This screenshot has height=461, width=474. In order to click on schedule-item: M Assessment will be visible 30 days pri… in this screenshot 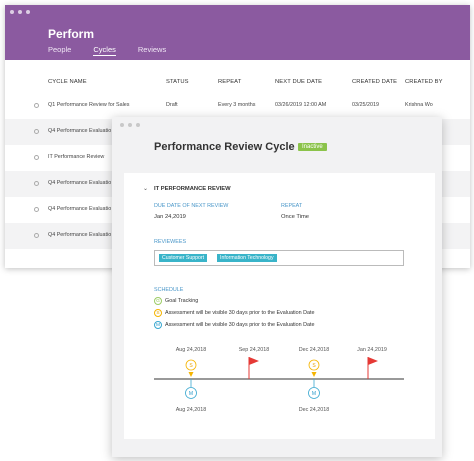, I will do `click(234, 325)`.